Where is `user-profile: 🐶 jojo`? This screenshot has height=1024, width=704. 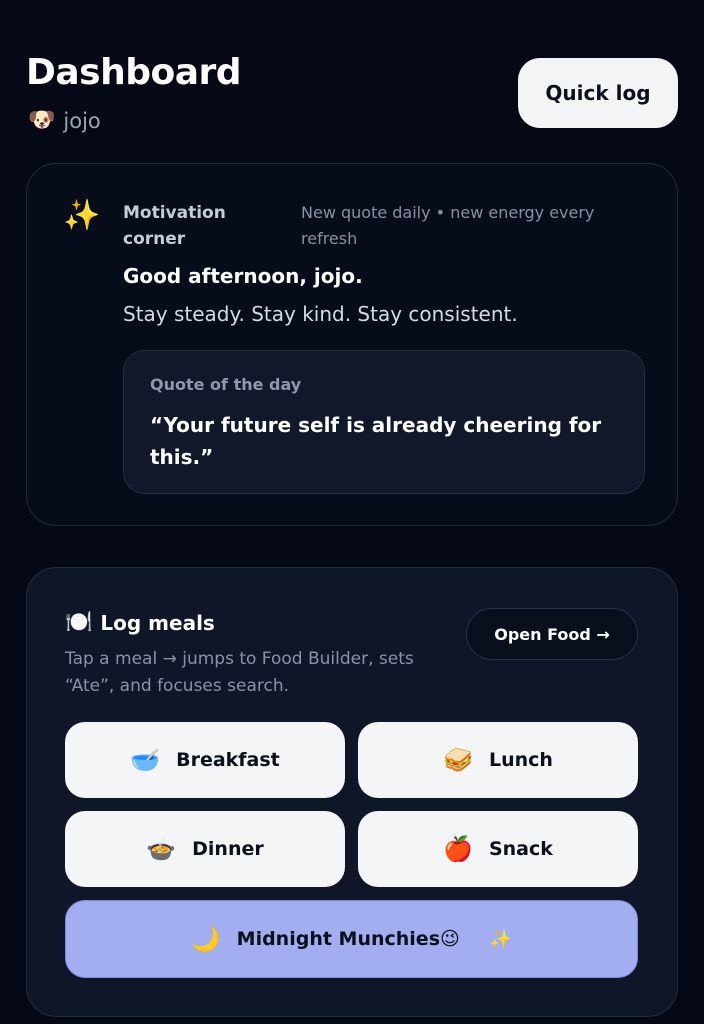
user-profile: 🐶 jojo is located at coordinates (64, 120).